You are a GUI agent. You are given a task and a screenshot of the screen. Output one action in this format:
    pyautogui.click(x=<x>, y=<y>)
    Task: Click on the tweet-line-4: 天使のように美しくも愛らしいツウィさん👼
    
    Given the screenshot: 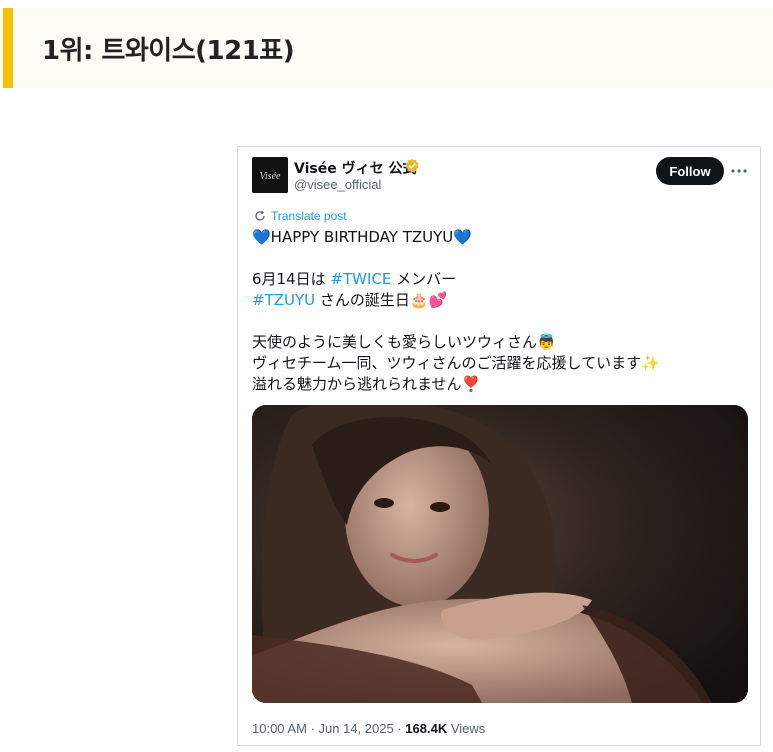 What is the action you would take?
    pyautogui.click(x=404, y=342)
    